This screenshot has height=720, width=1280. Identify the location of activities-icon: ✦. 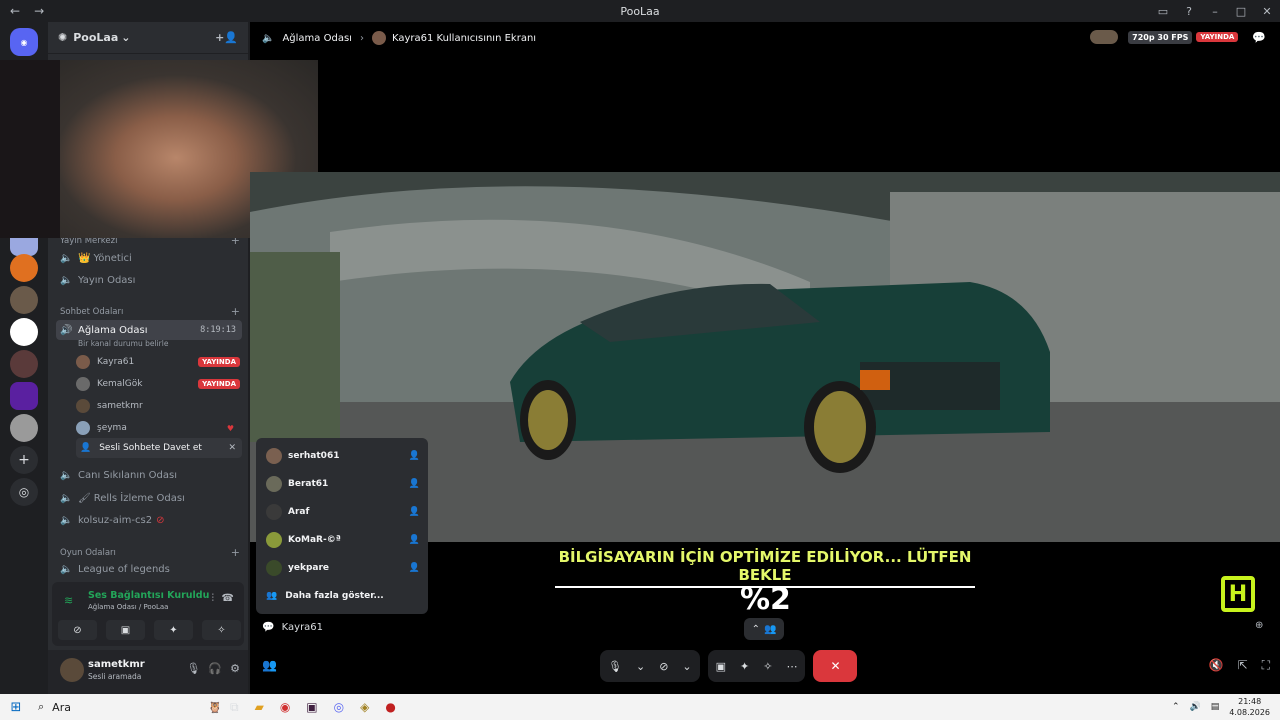
(744, 666).